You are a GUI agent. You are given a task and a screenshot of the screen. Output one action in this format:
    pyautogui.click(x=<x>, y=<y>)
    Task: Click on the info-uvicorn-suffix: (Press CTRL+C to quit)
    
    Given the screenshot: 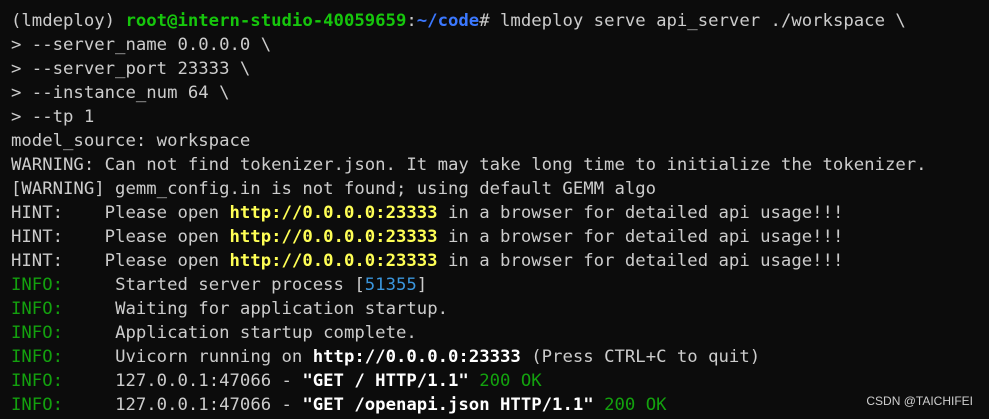 What is the action you would take?
    pyautogui.click(x=640, y=357)
    